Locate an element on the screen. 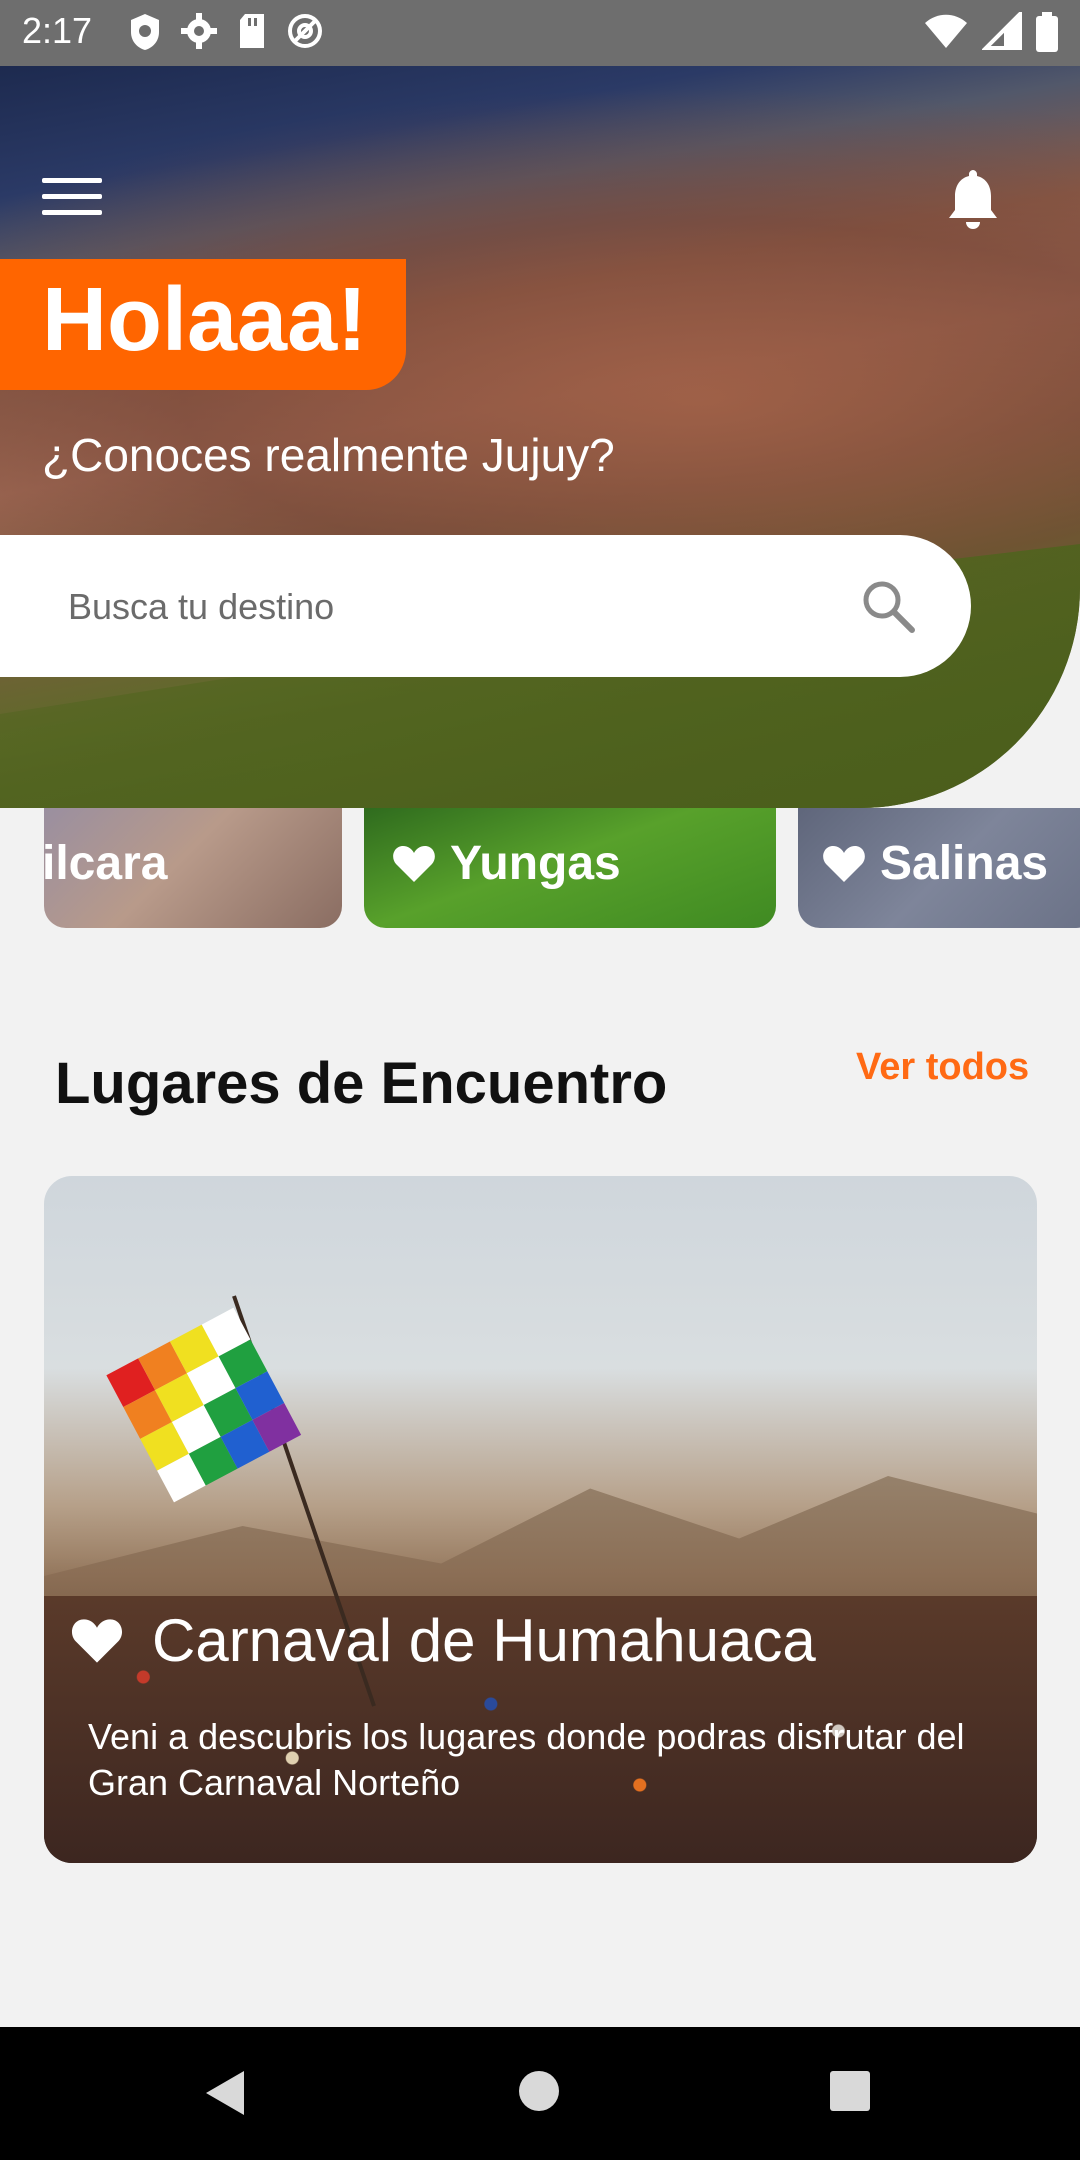  home-icon is located at coordinates (539, 2091).